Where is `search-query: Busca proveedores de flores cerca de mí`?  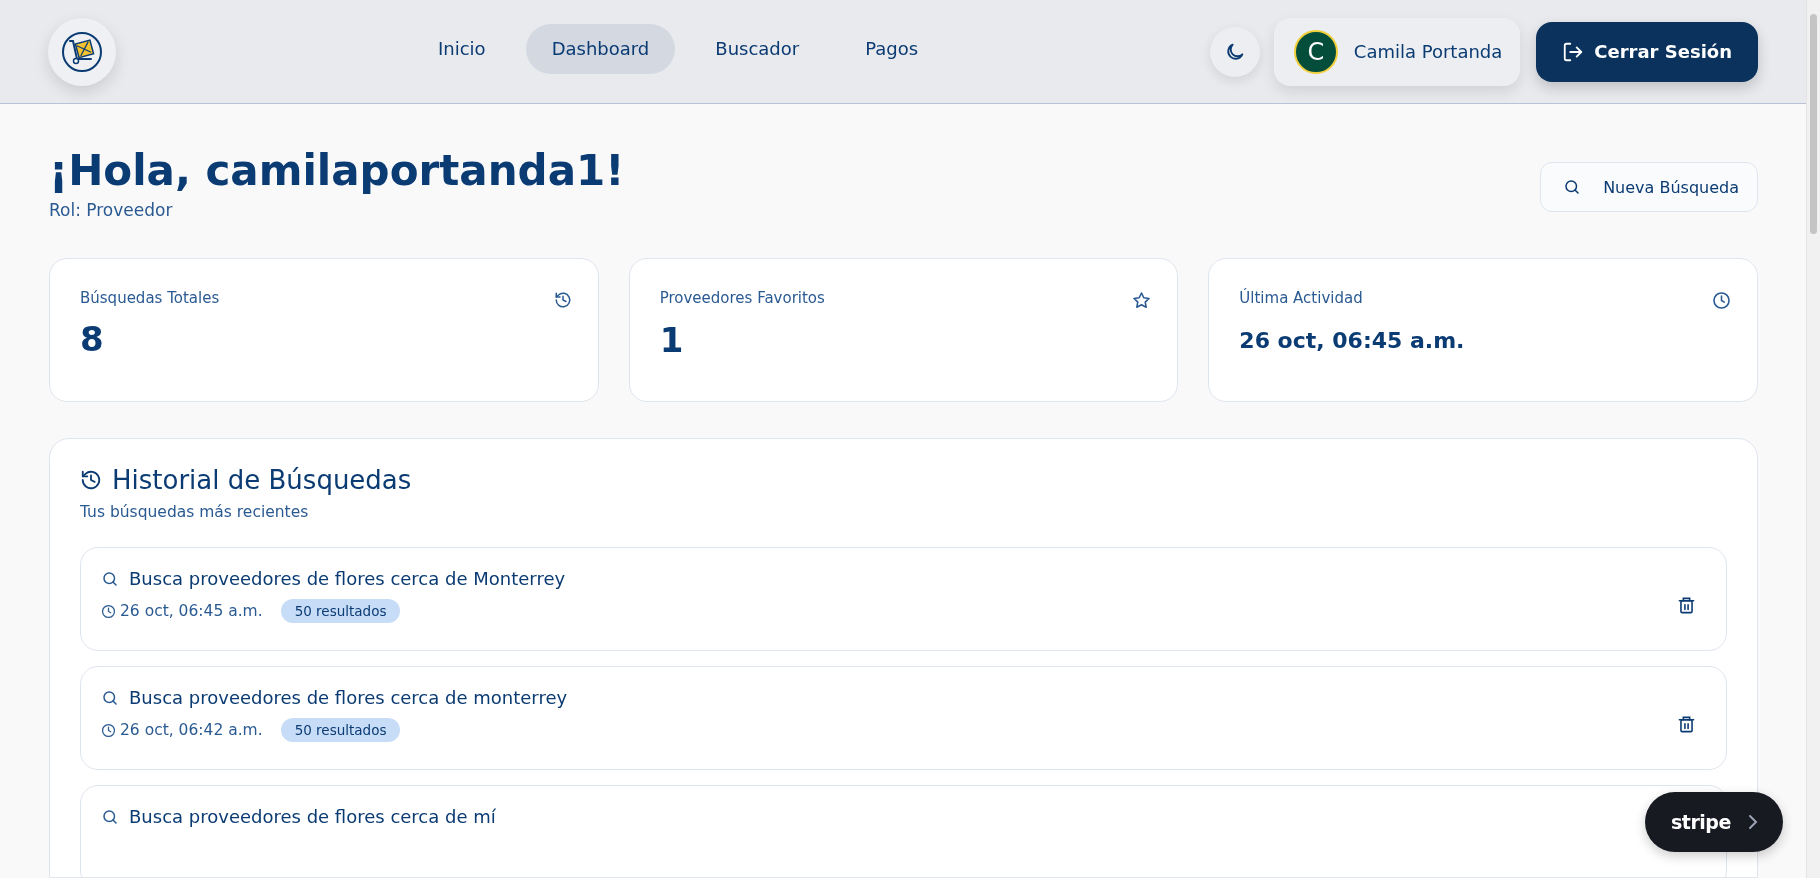
search-query: Busca proveedores de flores cerca de mí is located at coordinates (312, 817).